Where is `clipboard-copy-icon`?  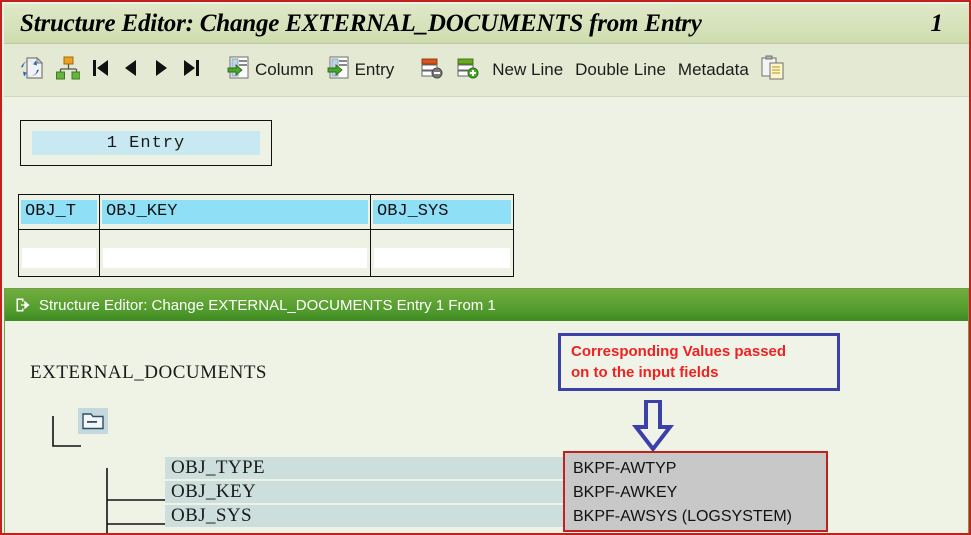 clipboard-copy-icon is located at coordinates (773, 70).